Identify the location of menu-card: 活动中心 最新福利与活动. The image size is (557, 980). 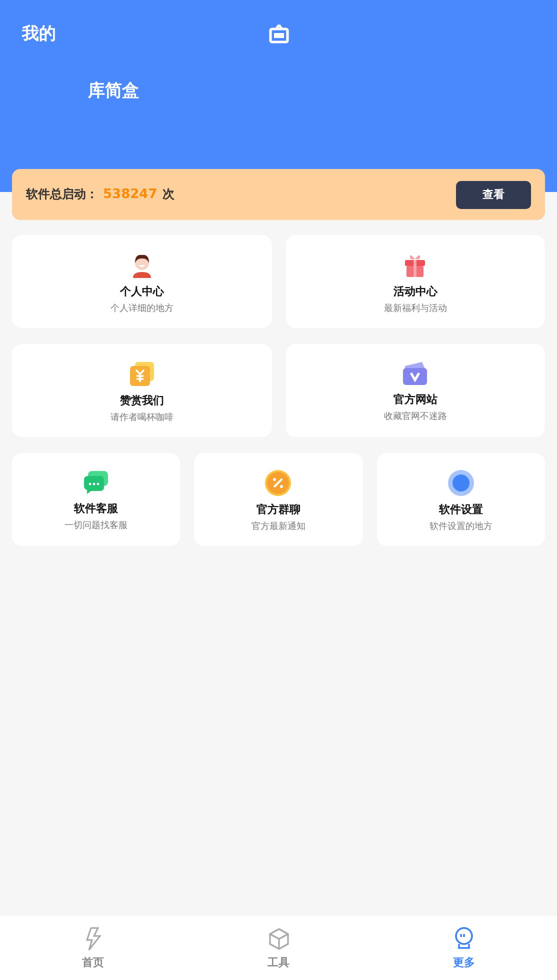
(415, 281).